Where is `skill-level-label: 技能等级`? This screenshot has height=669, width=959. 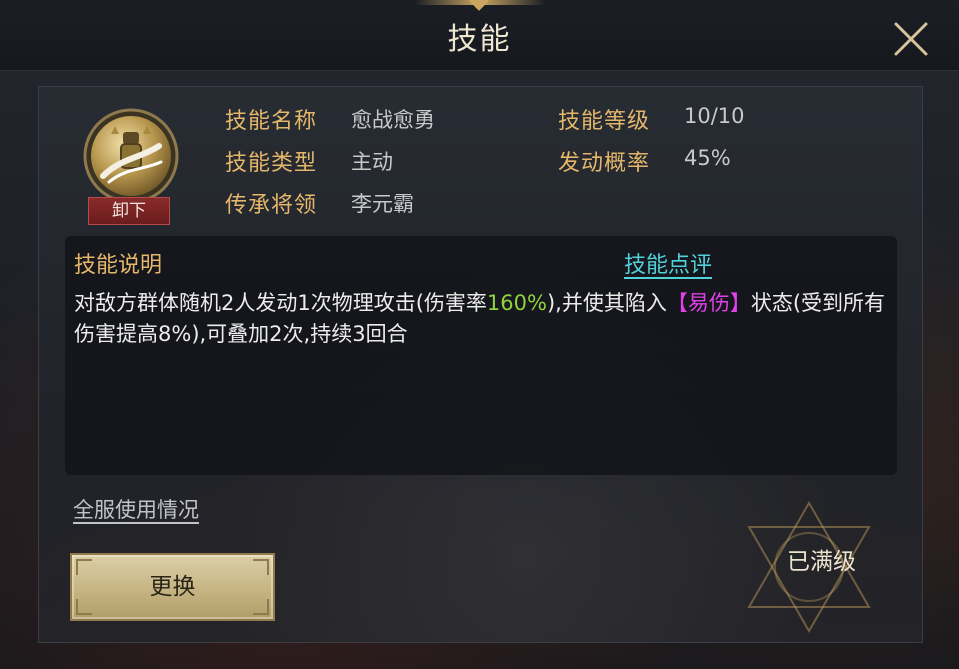
skill-level-label: 技能等级 is located at coordinates (604, 121).